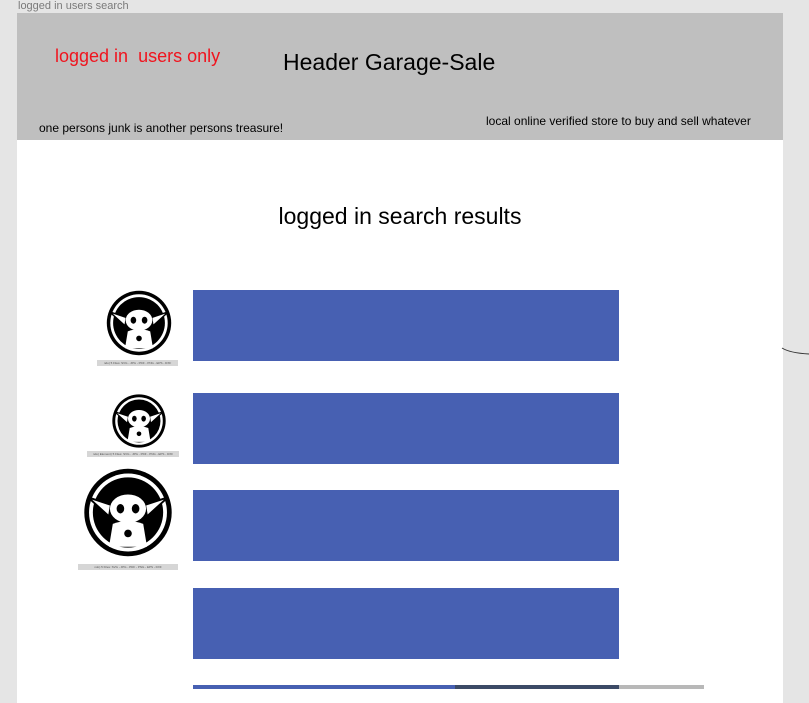  I want to click on results-title: logged in search results, so click(400, 216).